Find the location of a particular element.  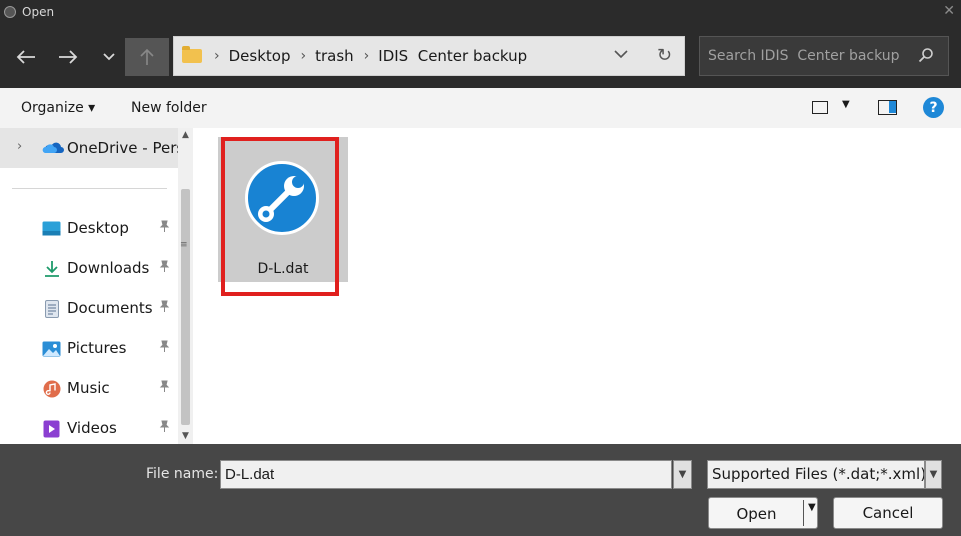

sidebar-item-onedrive: › OneDrive - Perso is located at coordinates (89, 148).